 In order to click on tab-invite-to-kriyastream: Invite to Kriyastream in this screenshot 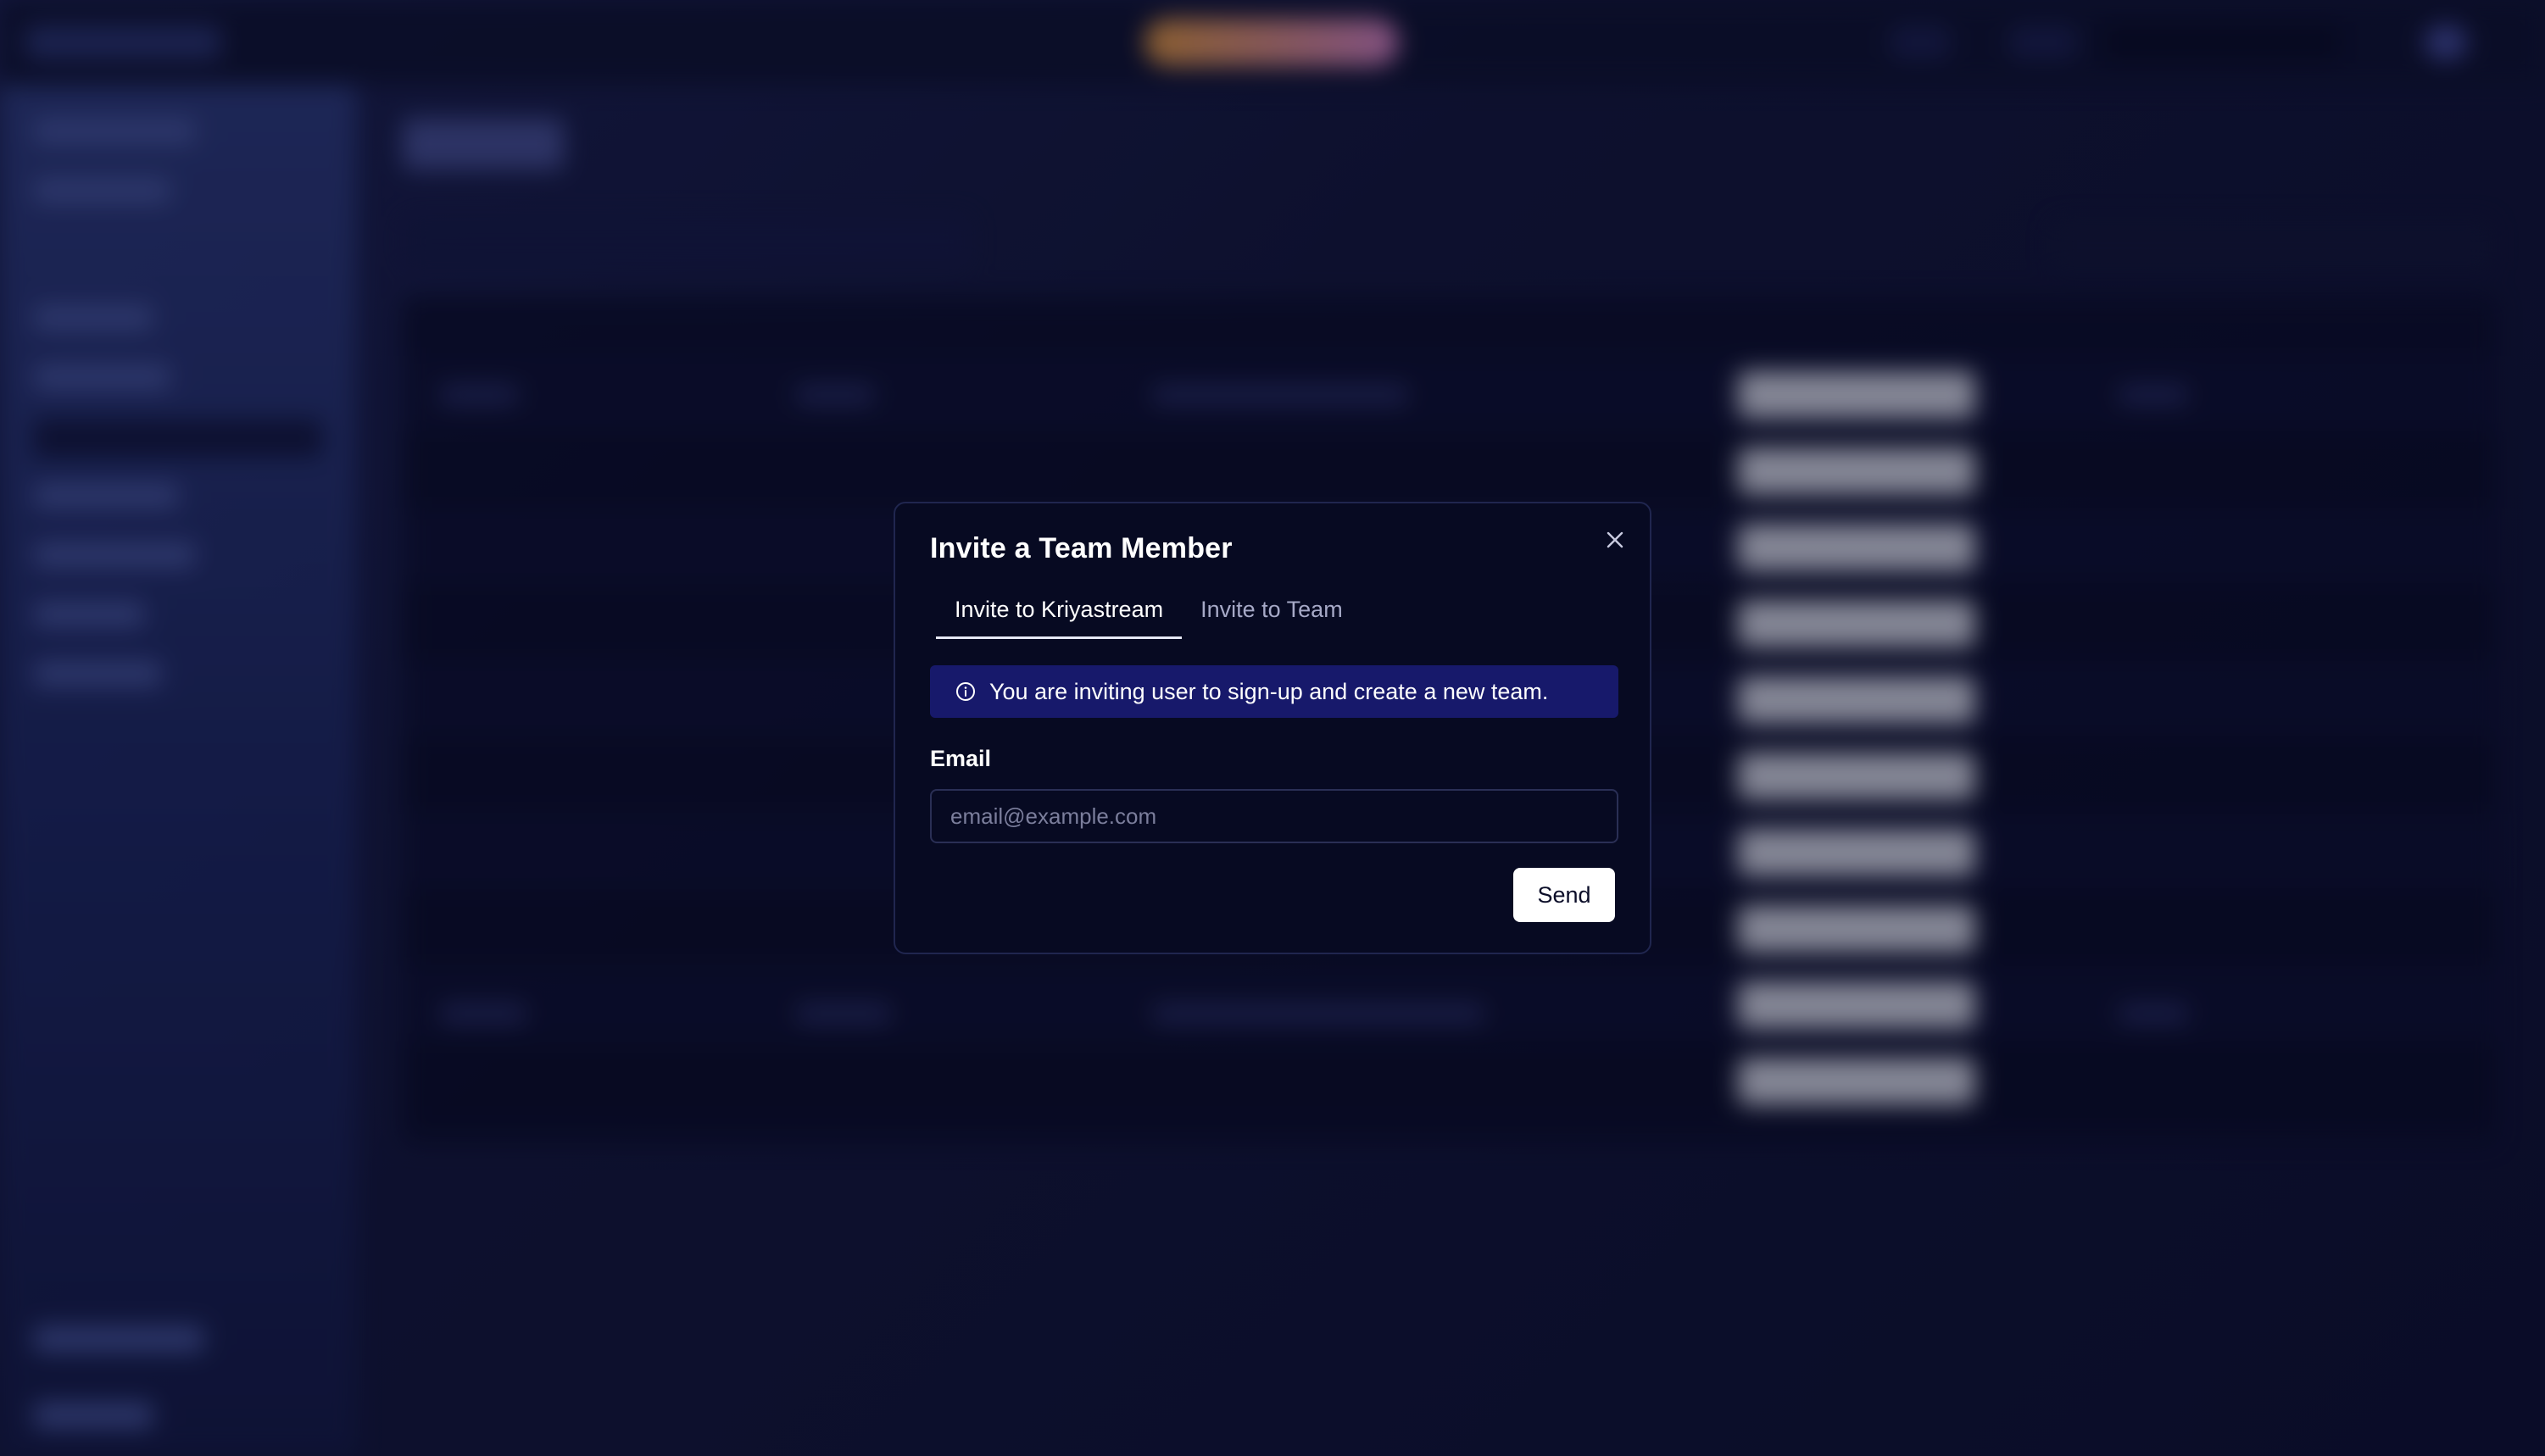, I will do `click(1059, 614)`.